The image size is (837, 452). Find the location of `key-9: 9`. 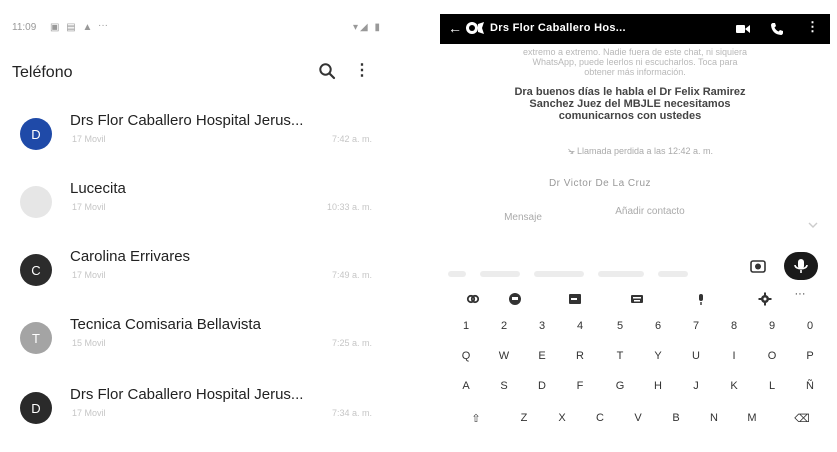

key-9: 9 is located at coordinates (772, 326).